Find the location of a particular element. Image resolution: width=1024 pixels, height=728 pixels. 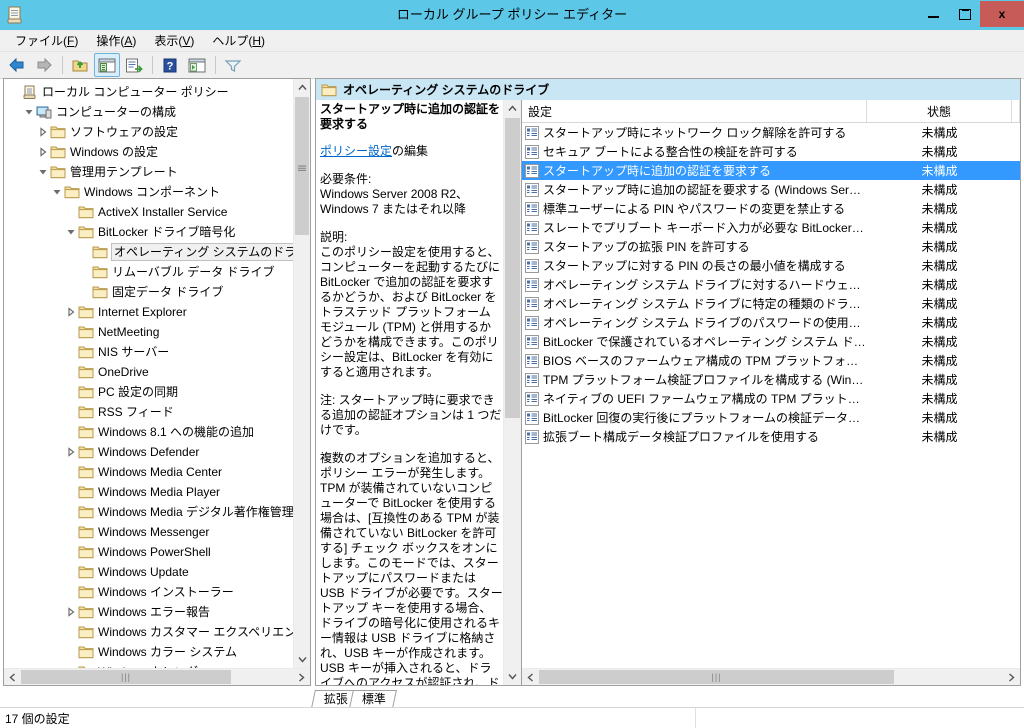

show-tree-icon is located at coordinates (107, 65).